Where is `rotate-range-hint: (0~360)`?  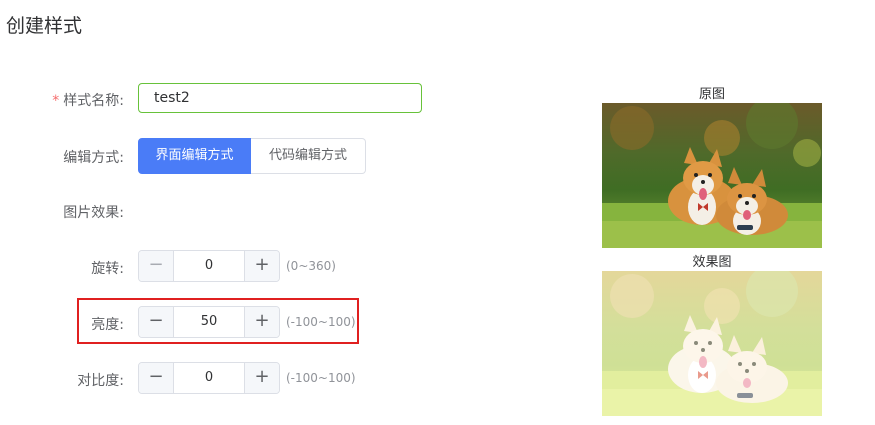
rotate-range-hint: (0~360) is located at coordinates (311, 266).